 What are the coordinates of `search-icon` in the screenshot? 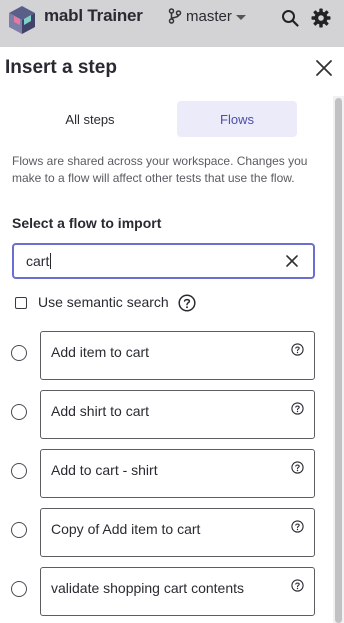 It's located at (290, 18).